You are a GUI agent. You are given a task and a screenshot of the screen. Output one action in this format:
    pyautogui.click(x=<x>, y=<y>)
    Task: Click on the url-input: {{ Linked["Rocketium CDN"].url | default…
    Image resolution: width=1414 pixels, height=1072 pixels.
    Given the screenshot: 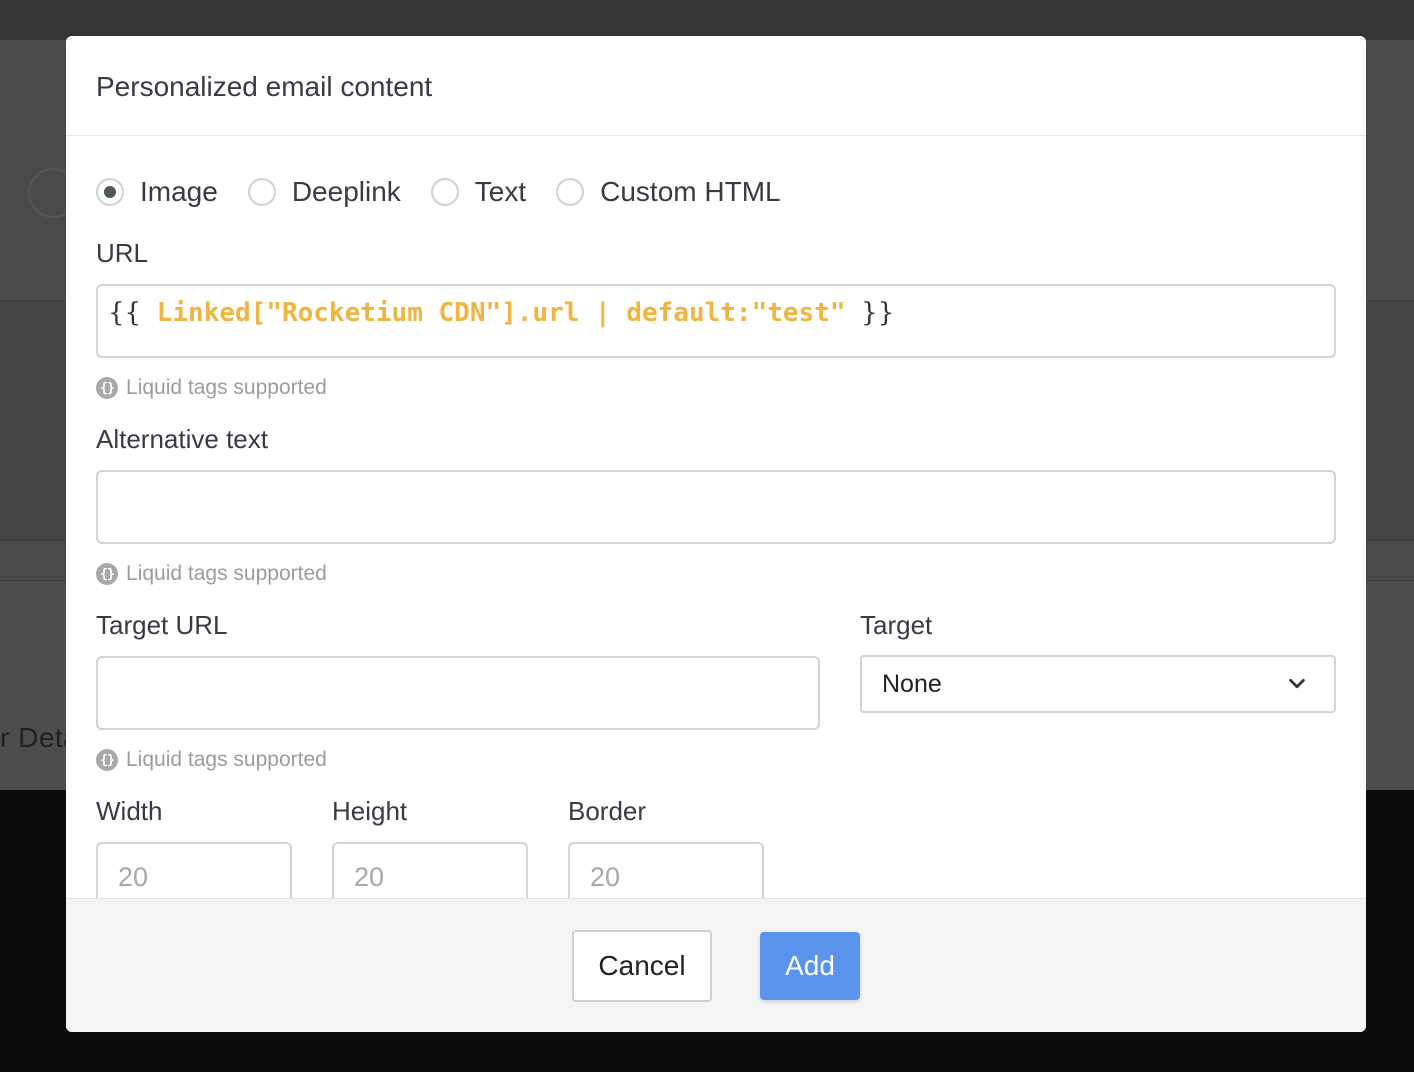 What is the action you would take?
    pyautogui.click(x=716, y=321)
    